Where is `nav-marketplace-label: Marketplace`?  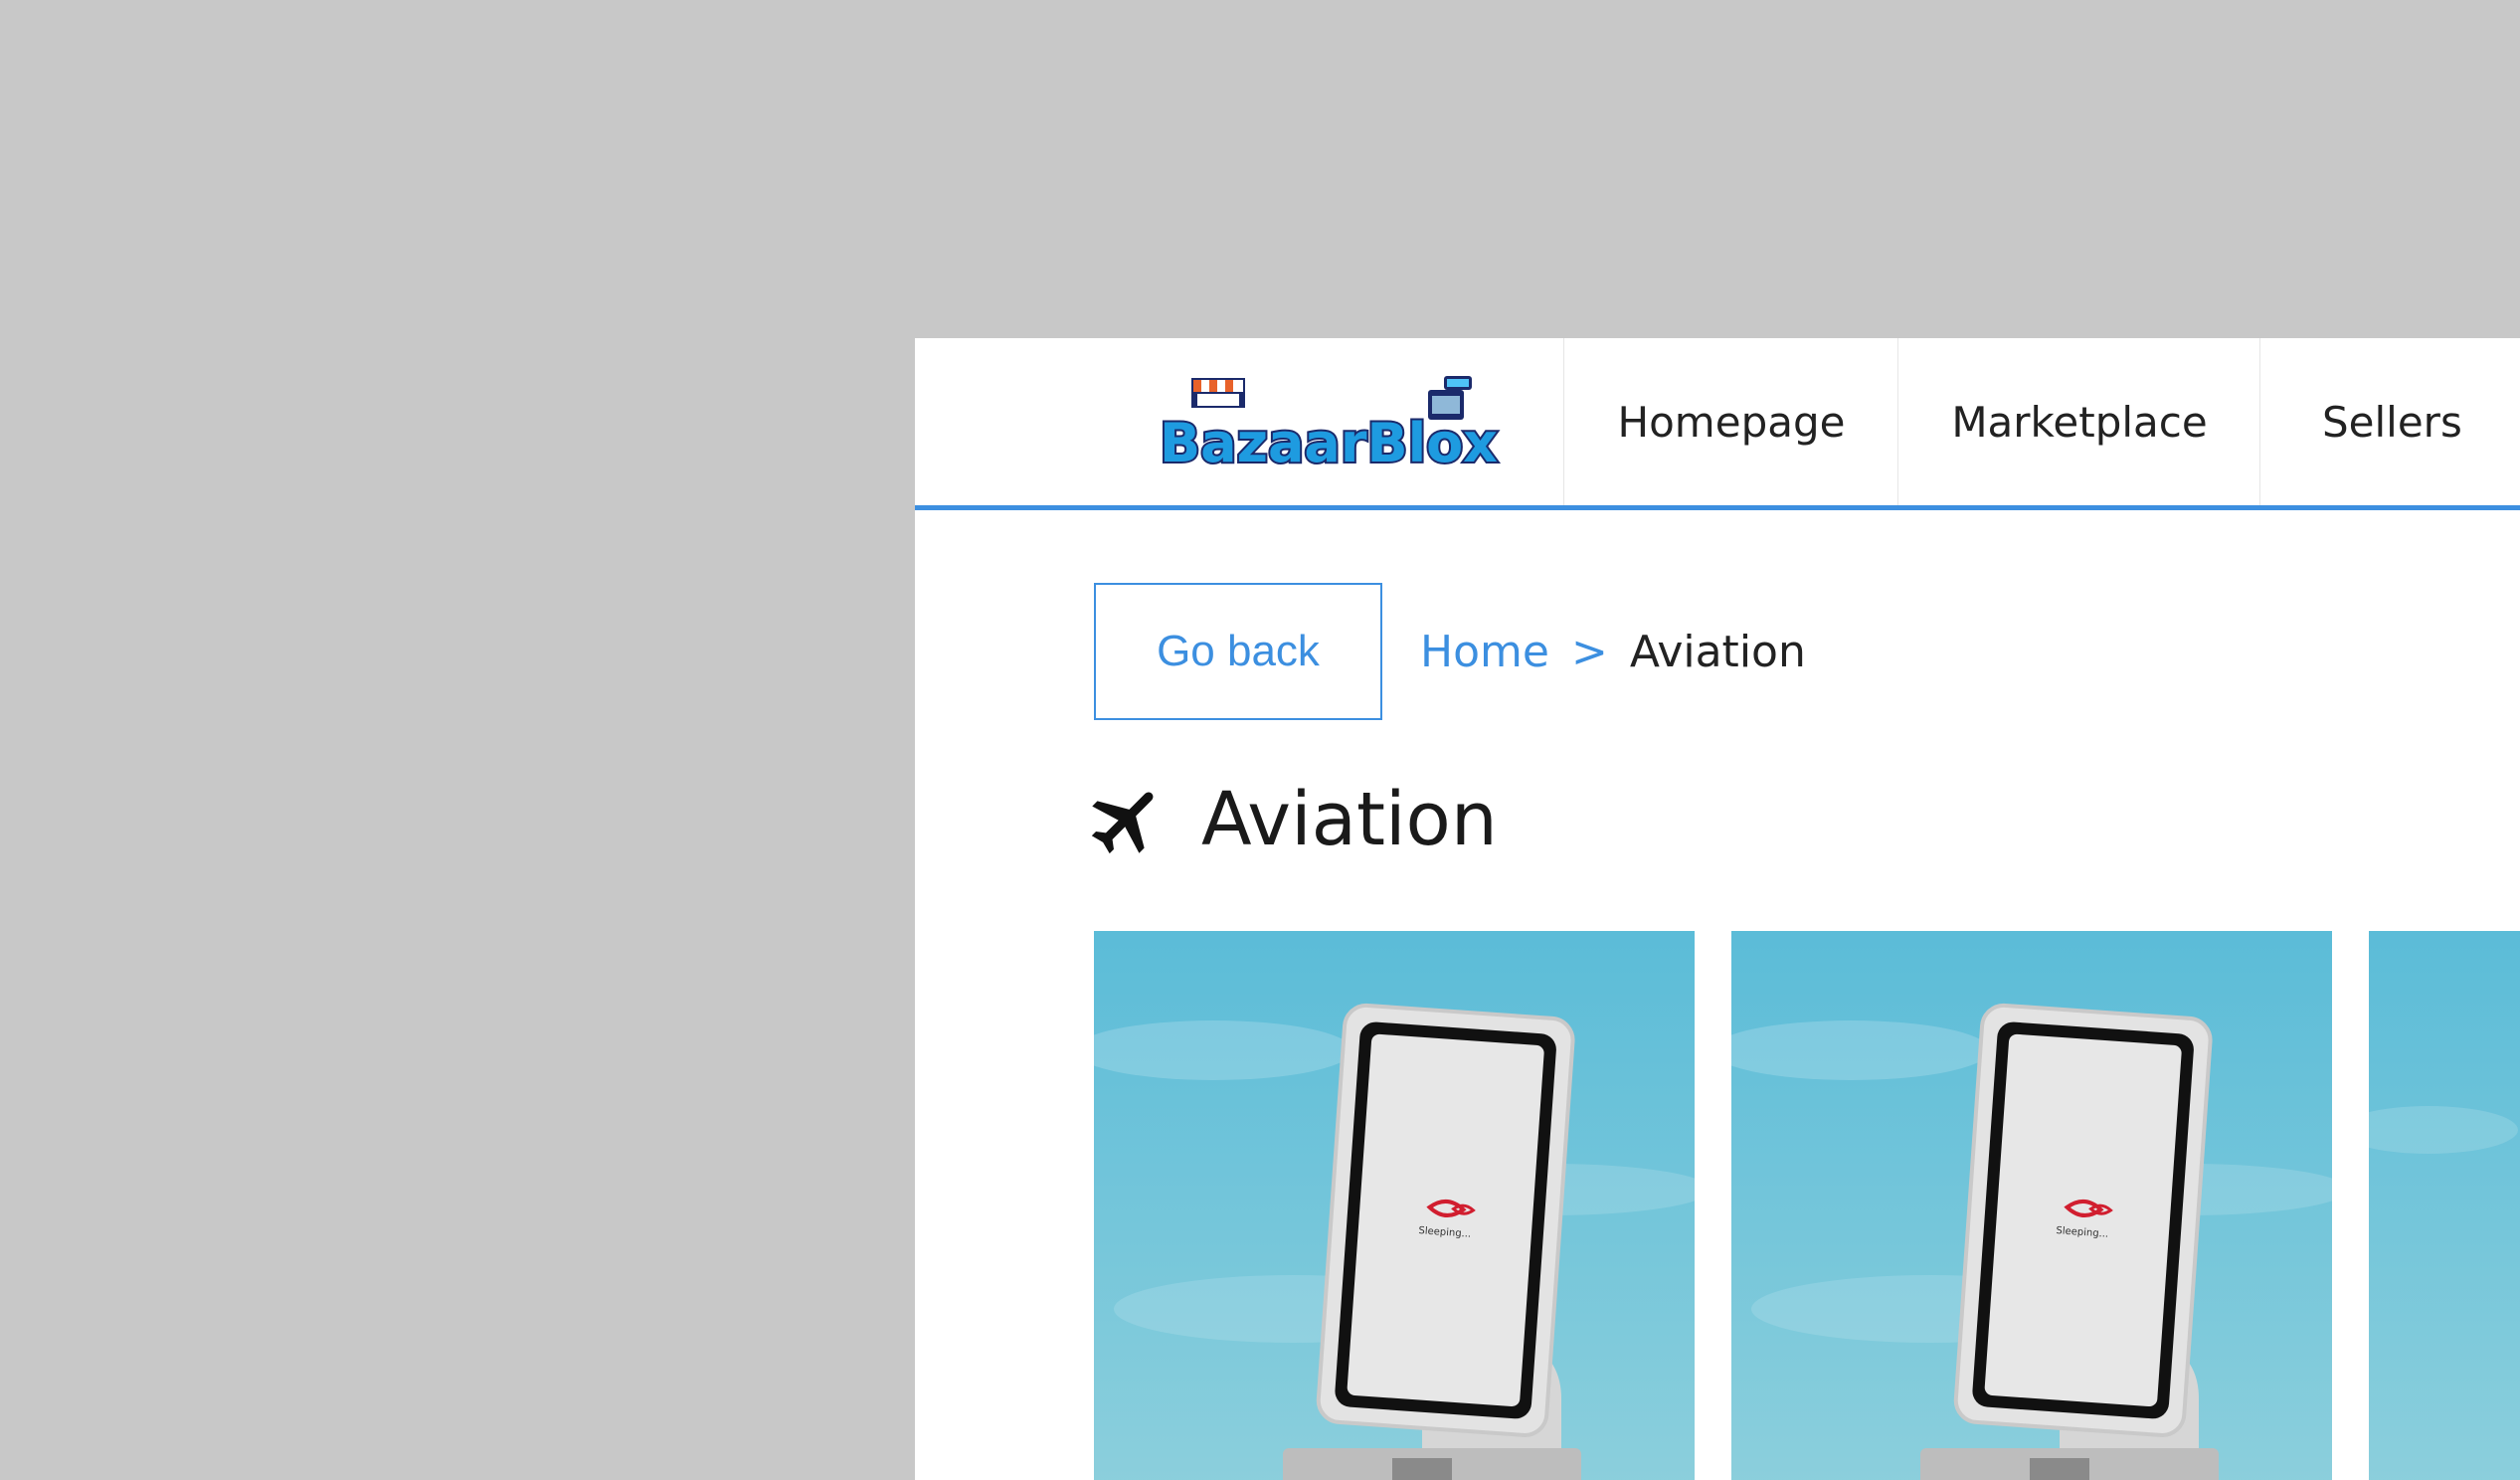 nav-marketplace-label: Marketplace is located at coordinates (2079, 422).